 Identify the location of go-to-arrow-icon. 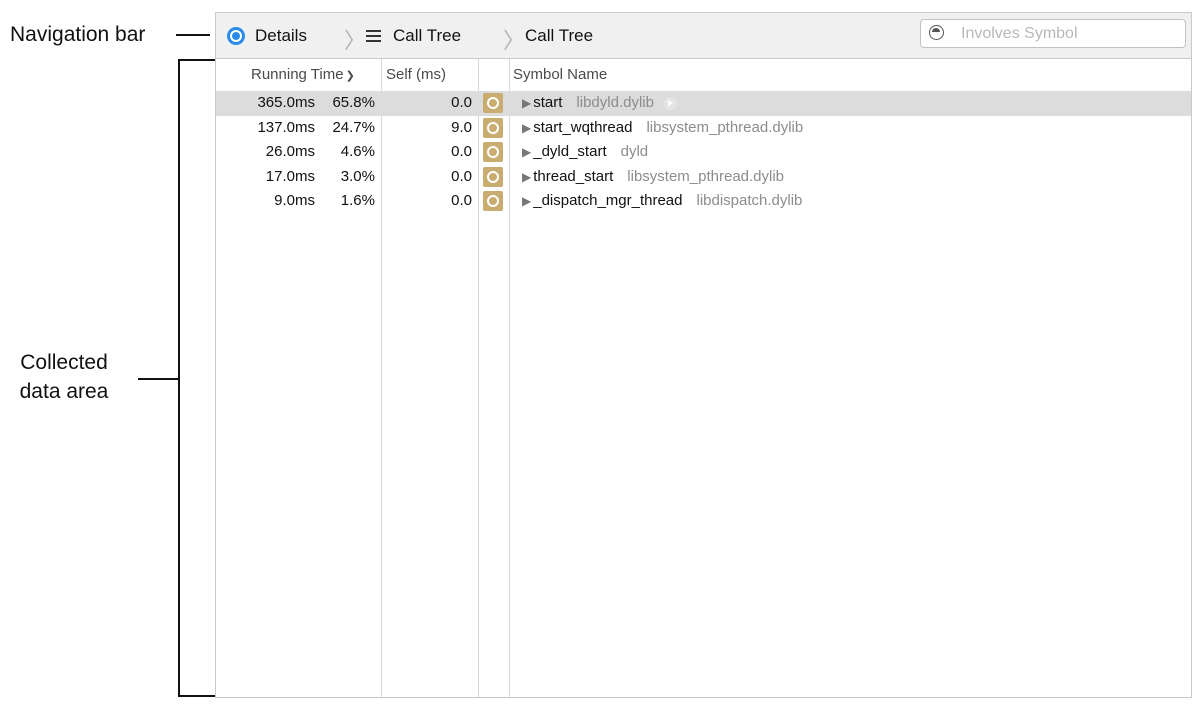
(670, 103).